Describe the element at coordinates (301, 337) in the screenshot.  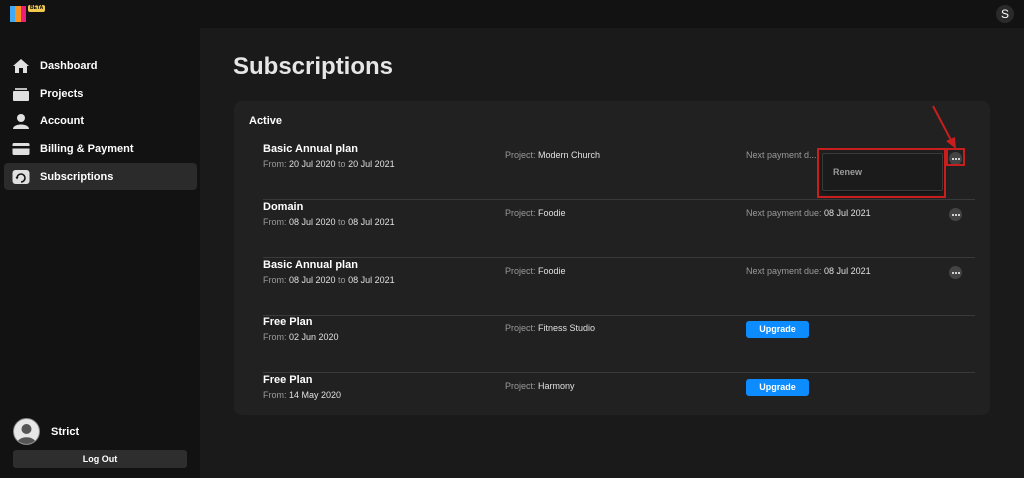
I see `plan-dates: From: 02 Jun 2020` at that location.